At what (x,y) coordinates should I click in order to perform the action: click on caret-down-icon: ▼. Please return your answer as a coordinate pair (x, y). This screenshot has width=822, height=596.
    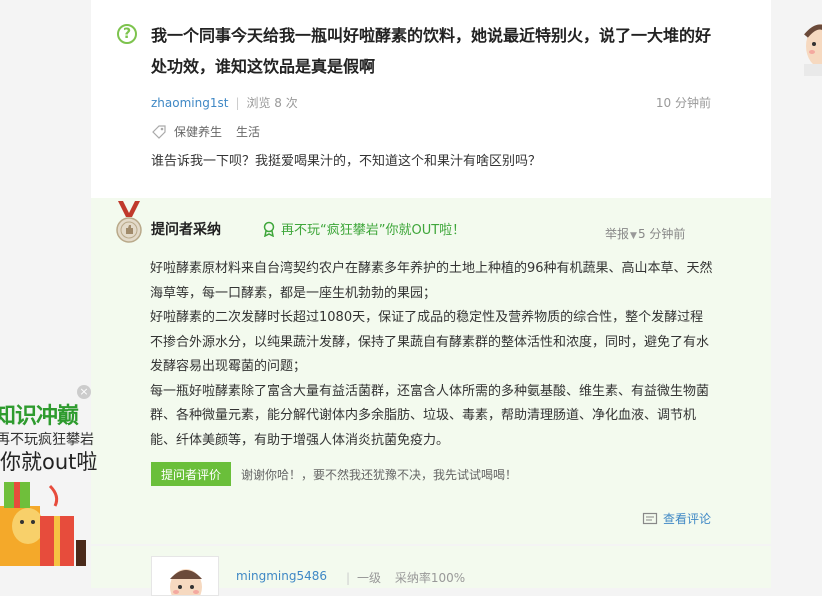
    Looking at the image, I should click on (633, 236).